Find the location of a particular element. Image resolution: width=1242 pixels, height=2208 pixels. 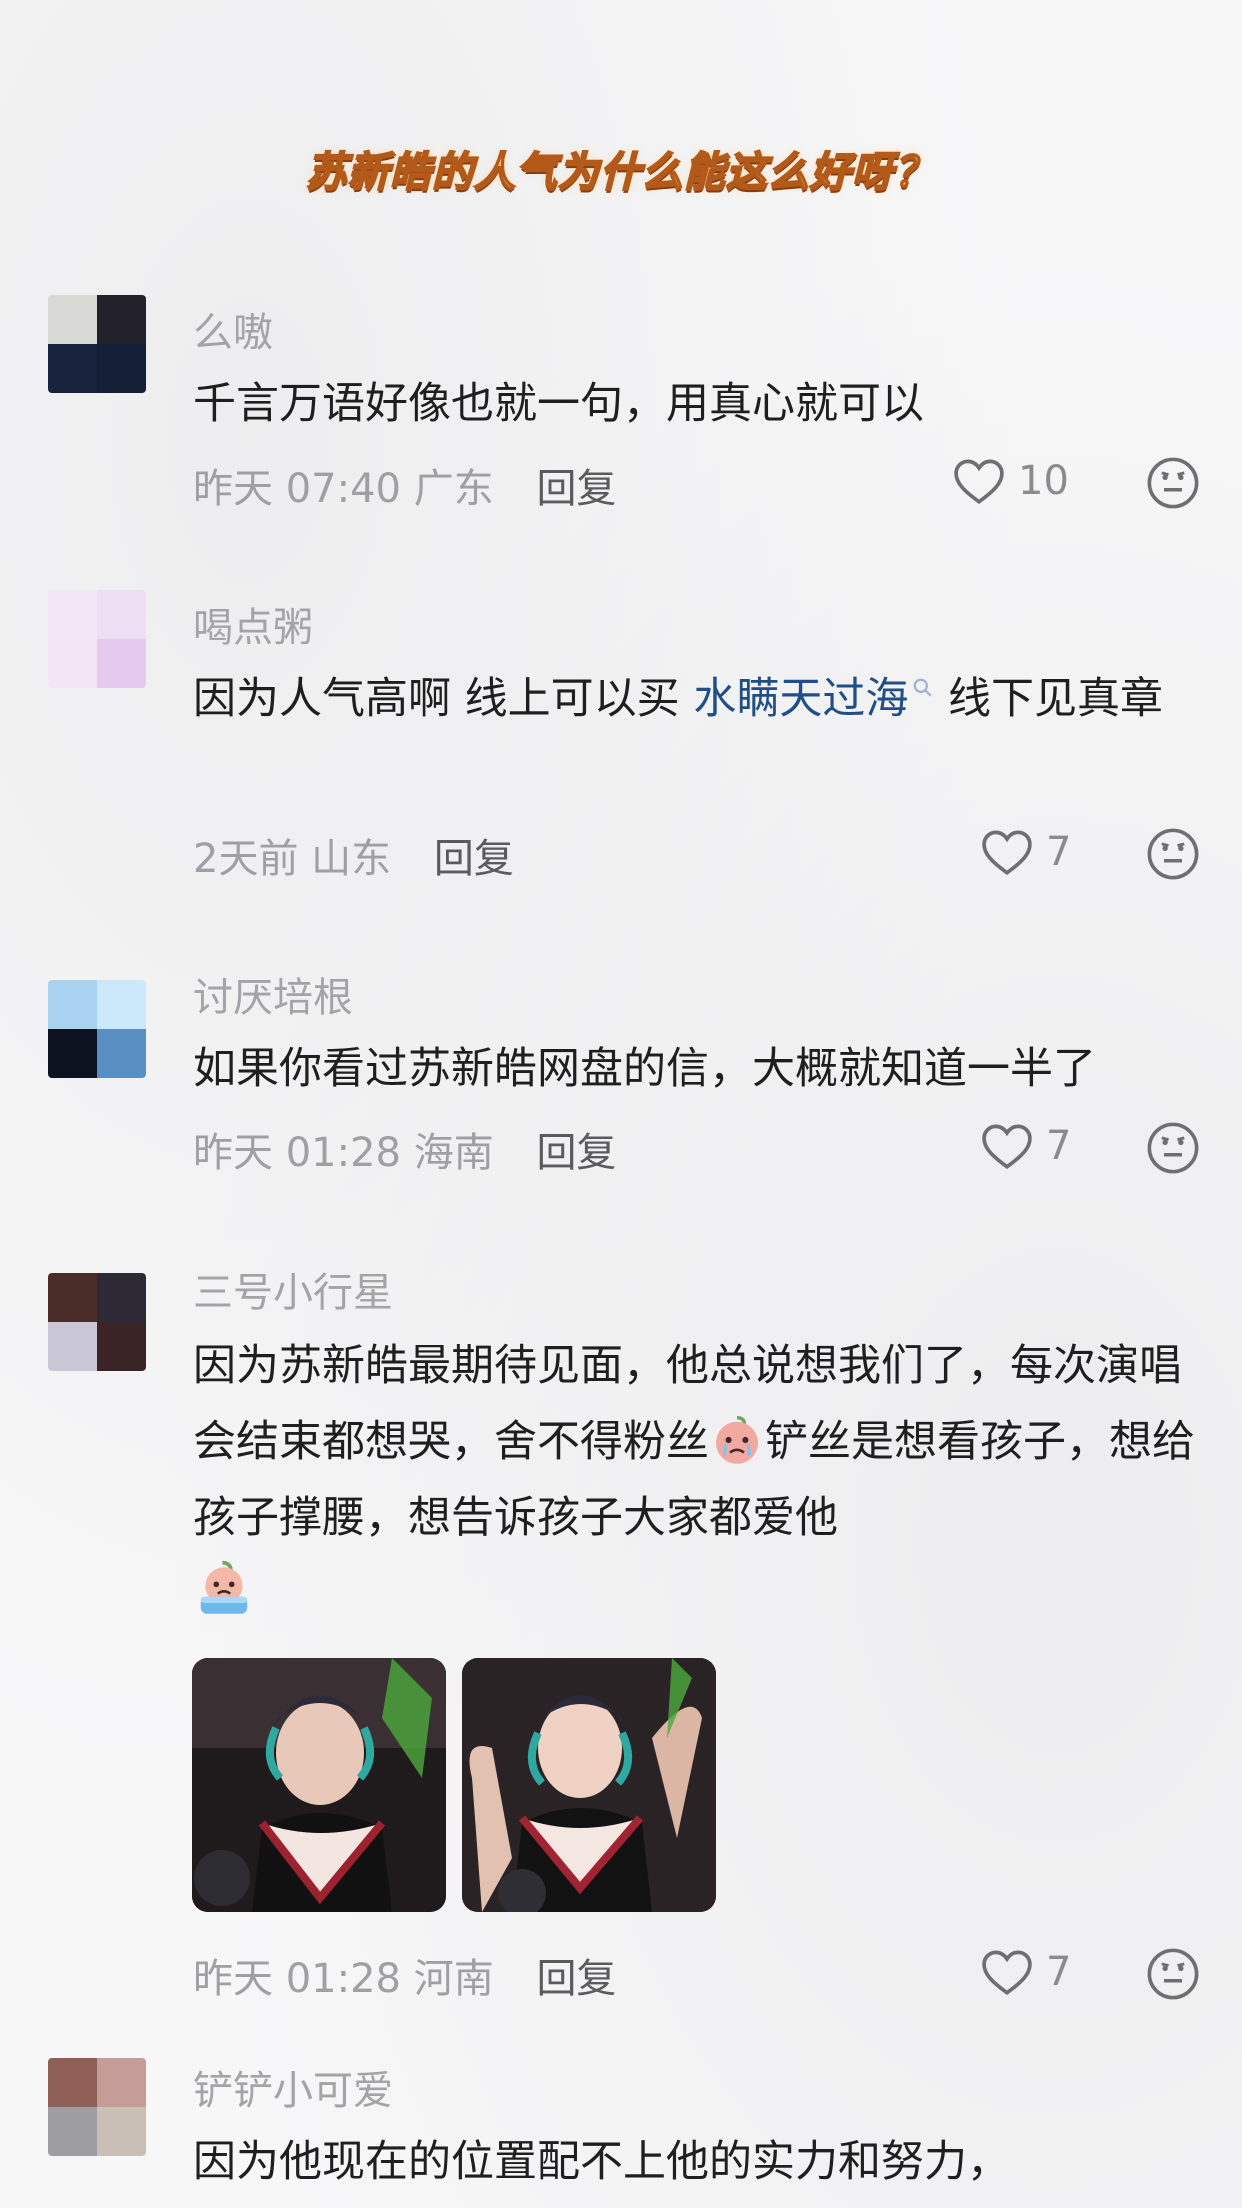

comment-text: 因为他现在的位置配不上他的实力和努力， is located at coordinates (601, 2162).